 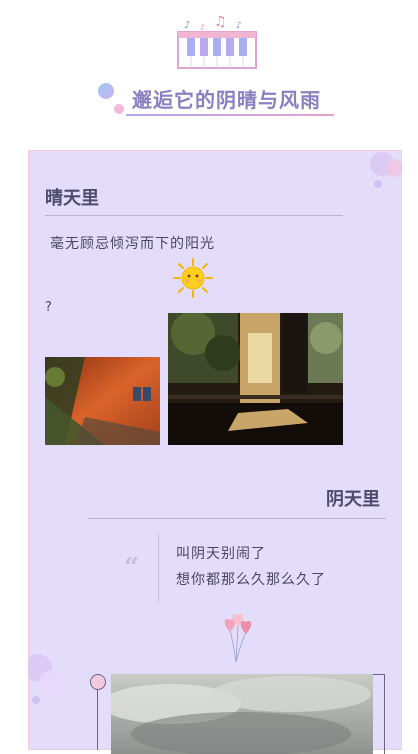 What do you see at coordinates (237, 518) in the screenshot?
I see `cloudy-divider` at bounding box center [237, 518].